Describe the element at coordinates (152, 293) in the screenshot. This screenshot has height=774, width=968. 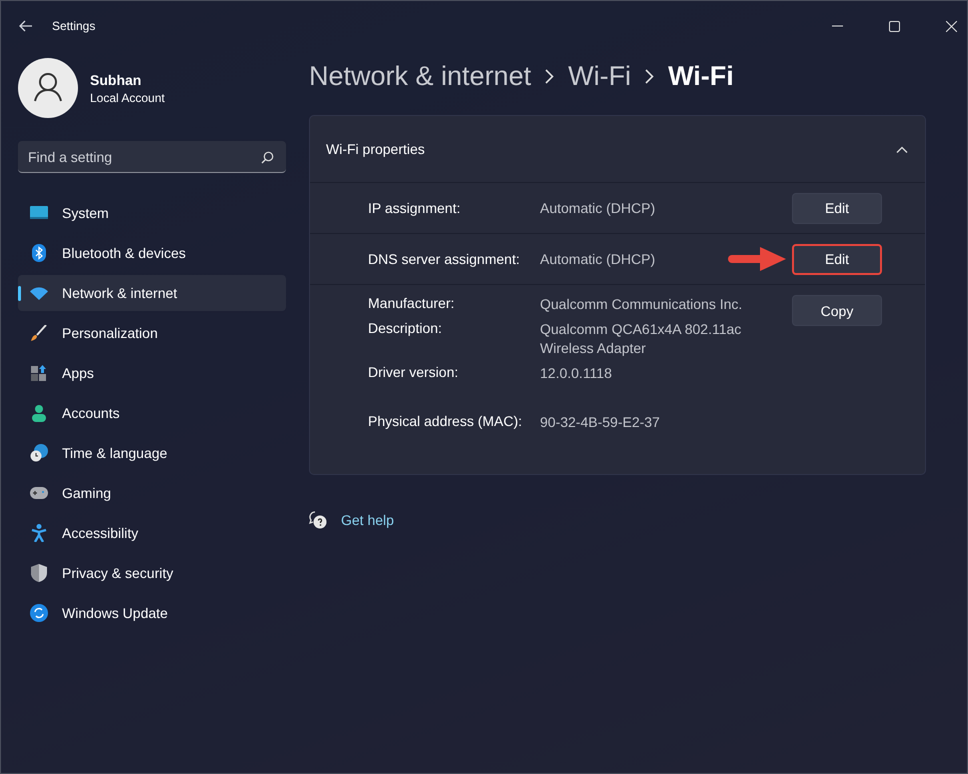
I see `sidebar-item: Network & internet` at that location.